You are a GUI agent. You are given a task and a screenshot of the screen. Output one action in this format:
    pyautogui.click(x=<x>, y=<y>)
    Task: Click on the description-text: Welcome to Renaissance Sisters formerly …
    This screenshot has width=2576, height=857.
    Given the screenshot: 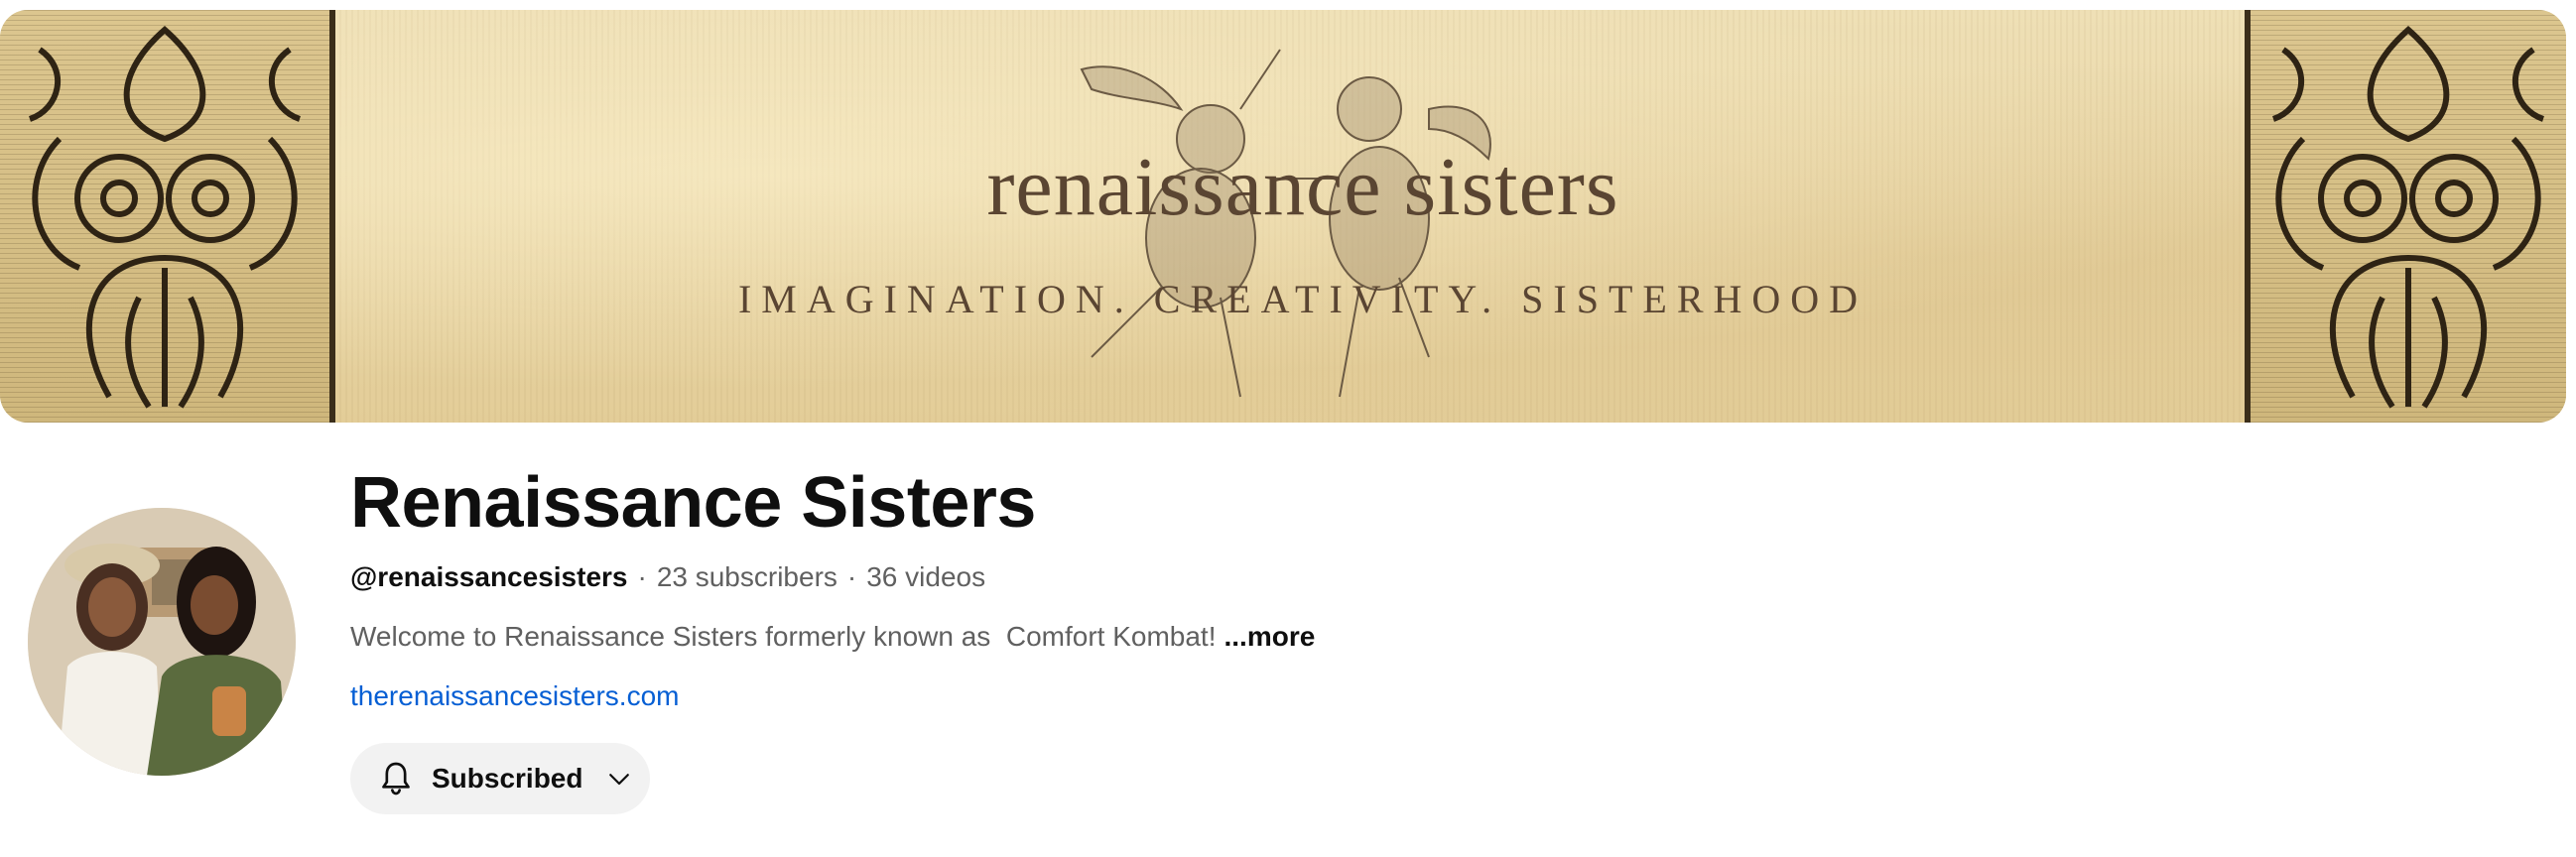 What is the action you would take?
    pyautogui.click(x=784, y=636)
    